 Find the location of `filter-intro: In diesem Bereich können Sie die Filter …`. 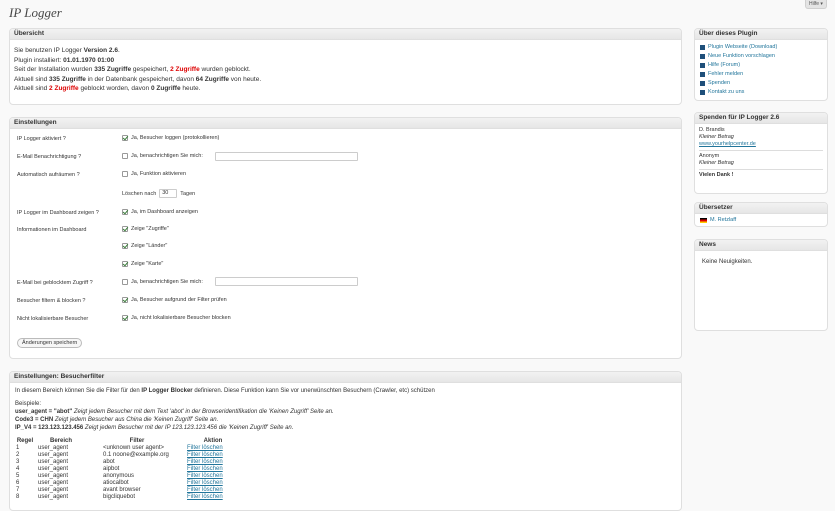

filter-intro: In diesem Bereich können Sie die Filter … is located at coordinates (225, 391).